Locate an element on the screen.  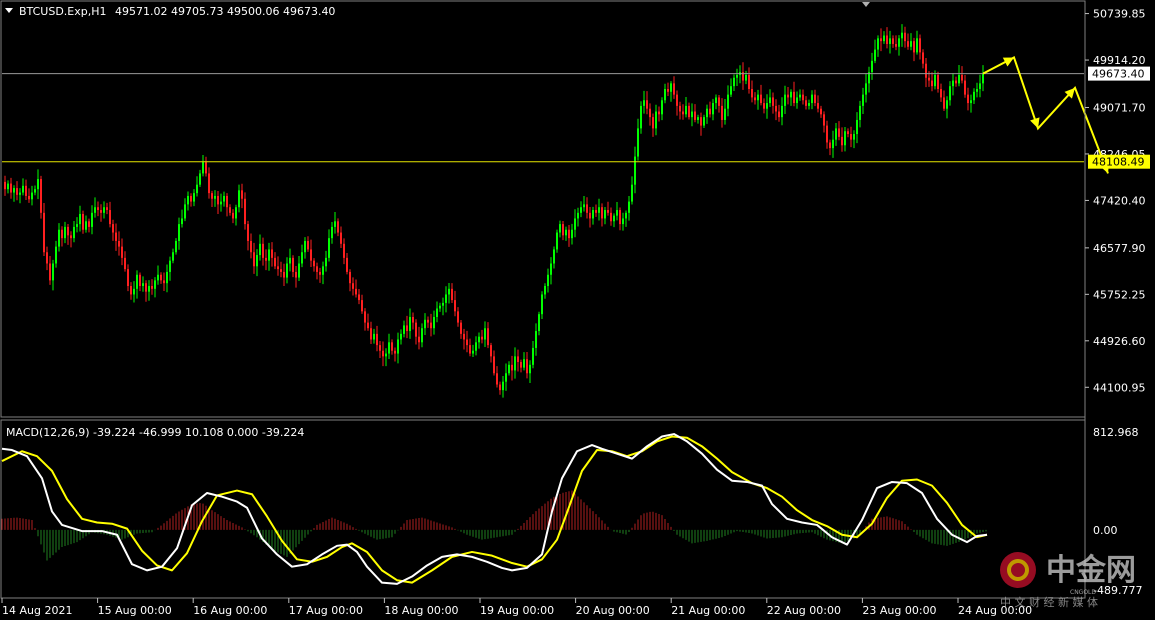
price-tick-label: 49914.20 is located at coordinates (1119, 60).